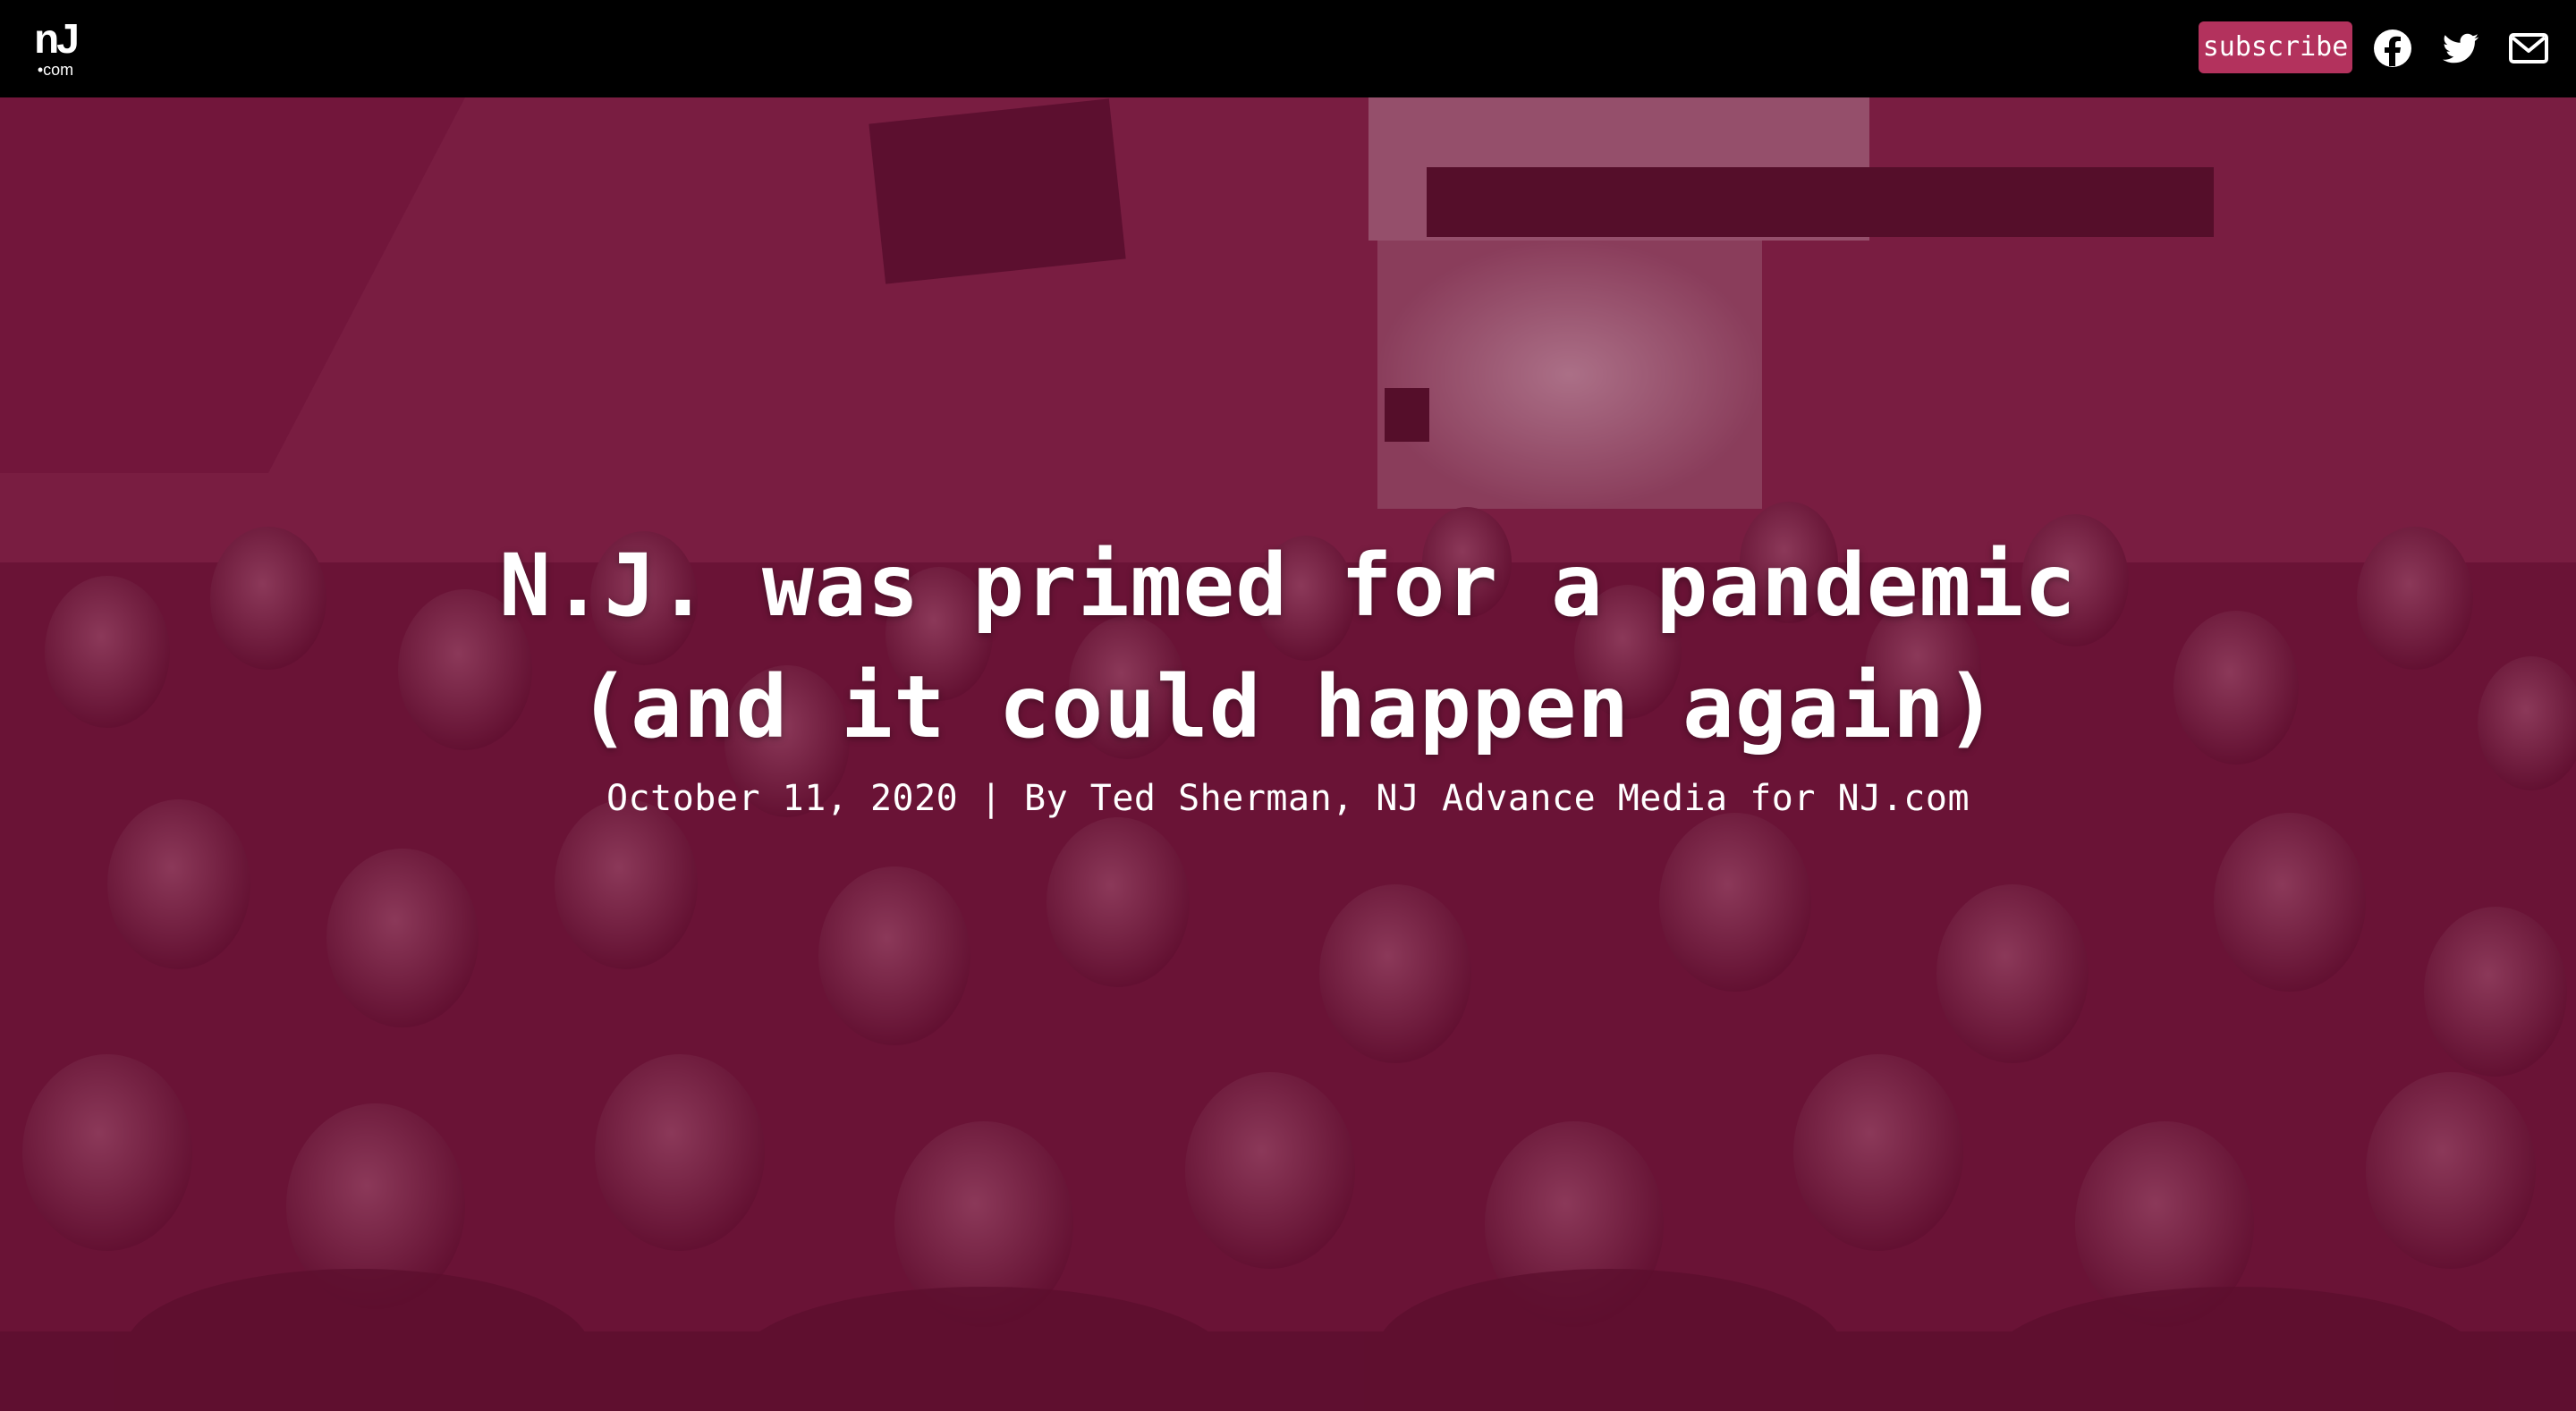 This screenshot has width=2576, height=1411. I want to click on logo-mark: nJ, so click(57, 38).